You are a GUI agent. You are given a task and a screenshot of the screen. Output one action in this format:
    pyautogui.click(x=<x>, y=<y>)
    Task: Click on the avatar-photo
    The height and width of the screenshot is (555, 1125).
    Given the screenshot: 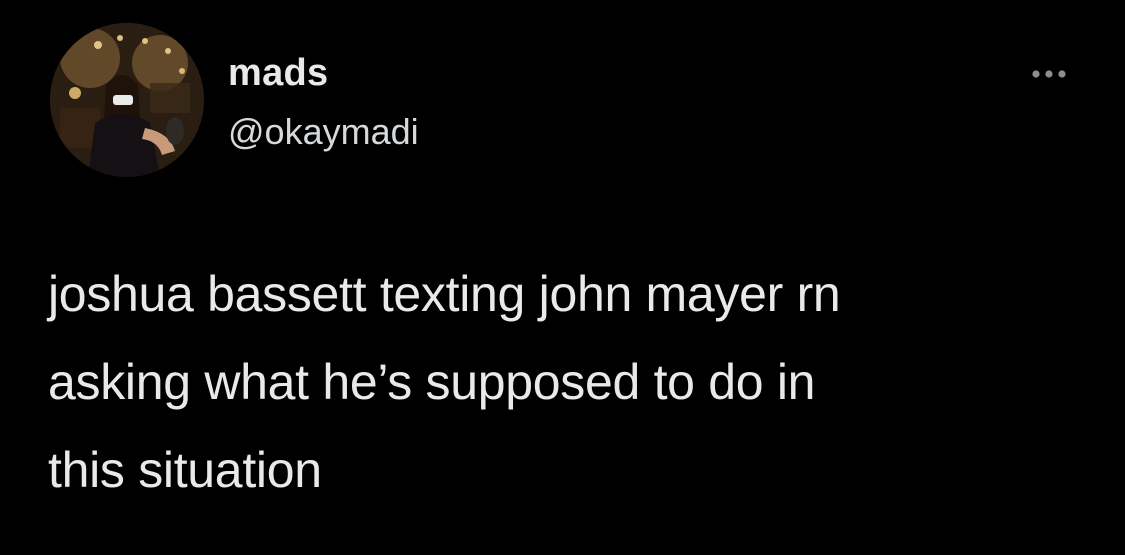 What is the action you would take?
    pyautogui.click(x=127, y=100)
    